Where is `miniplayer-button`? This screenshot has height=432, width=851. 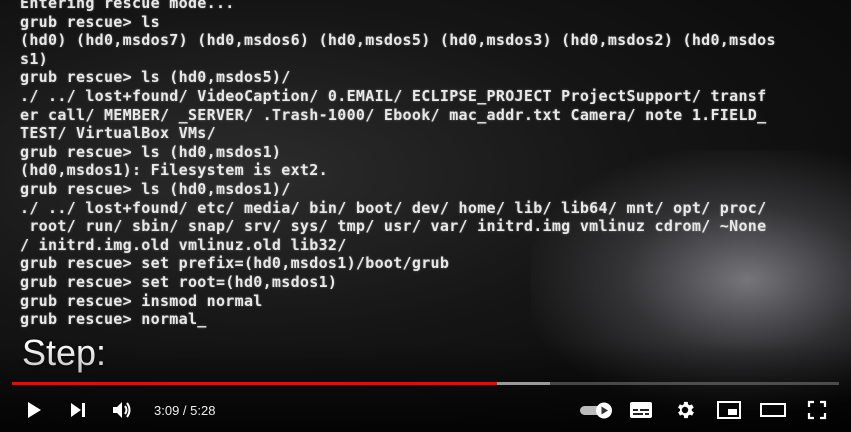 miniplayer-button is located at coordinates (729, 410).